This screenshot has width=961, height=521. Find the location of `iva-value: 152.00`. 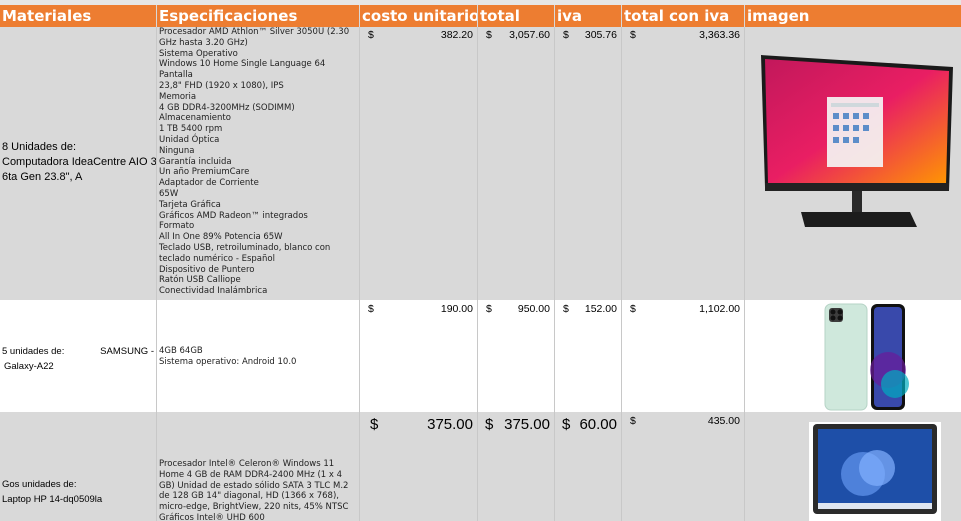

iva-value: 152.00 is located at coordinates (600, 309).